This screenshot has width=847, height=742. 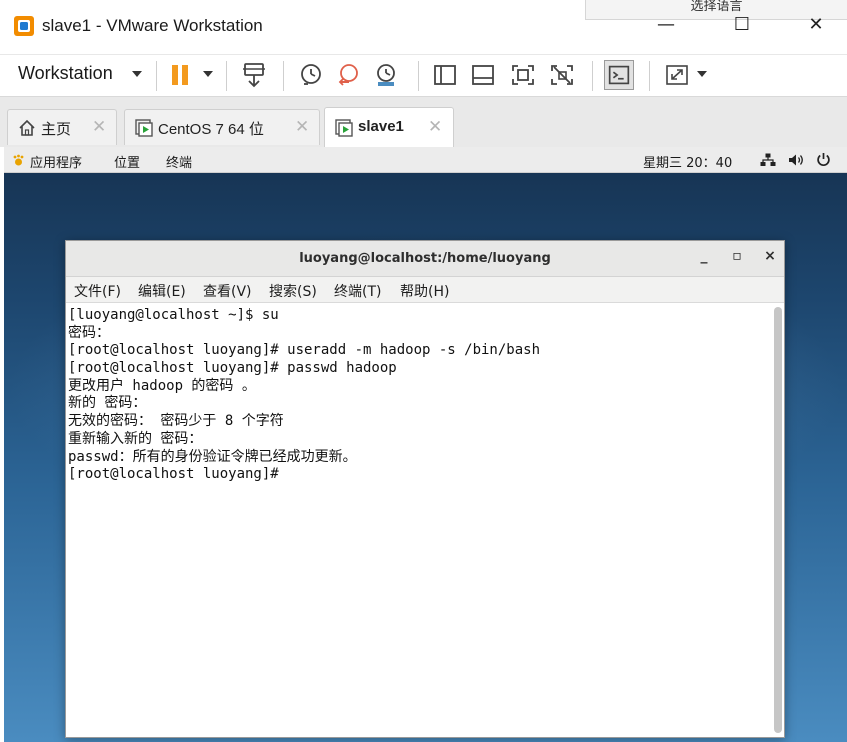 What do you see at coordinates (127, 161) in the screenshot?
I see `places-menu: 位置` at bounding box center [127, 161].